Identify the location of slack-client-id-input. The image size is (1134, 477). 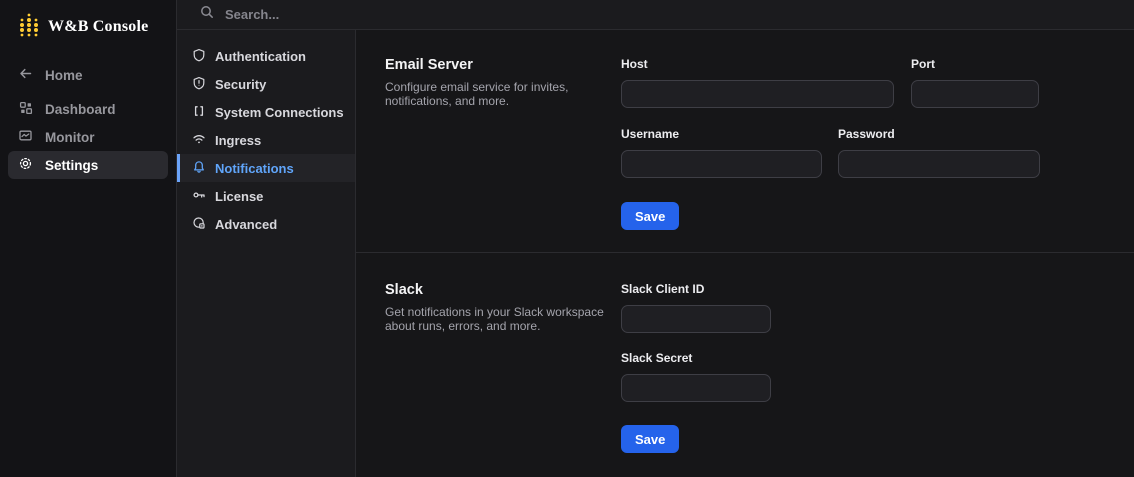
(696, 319).